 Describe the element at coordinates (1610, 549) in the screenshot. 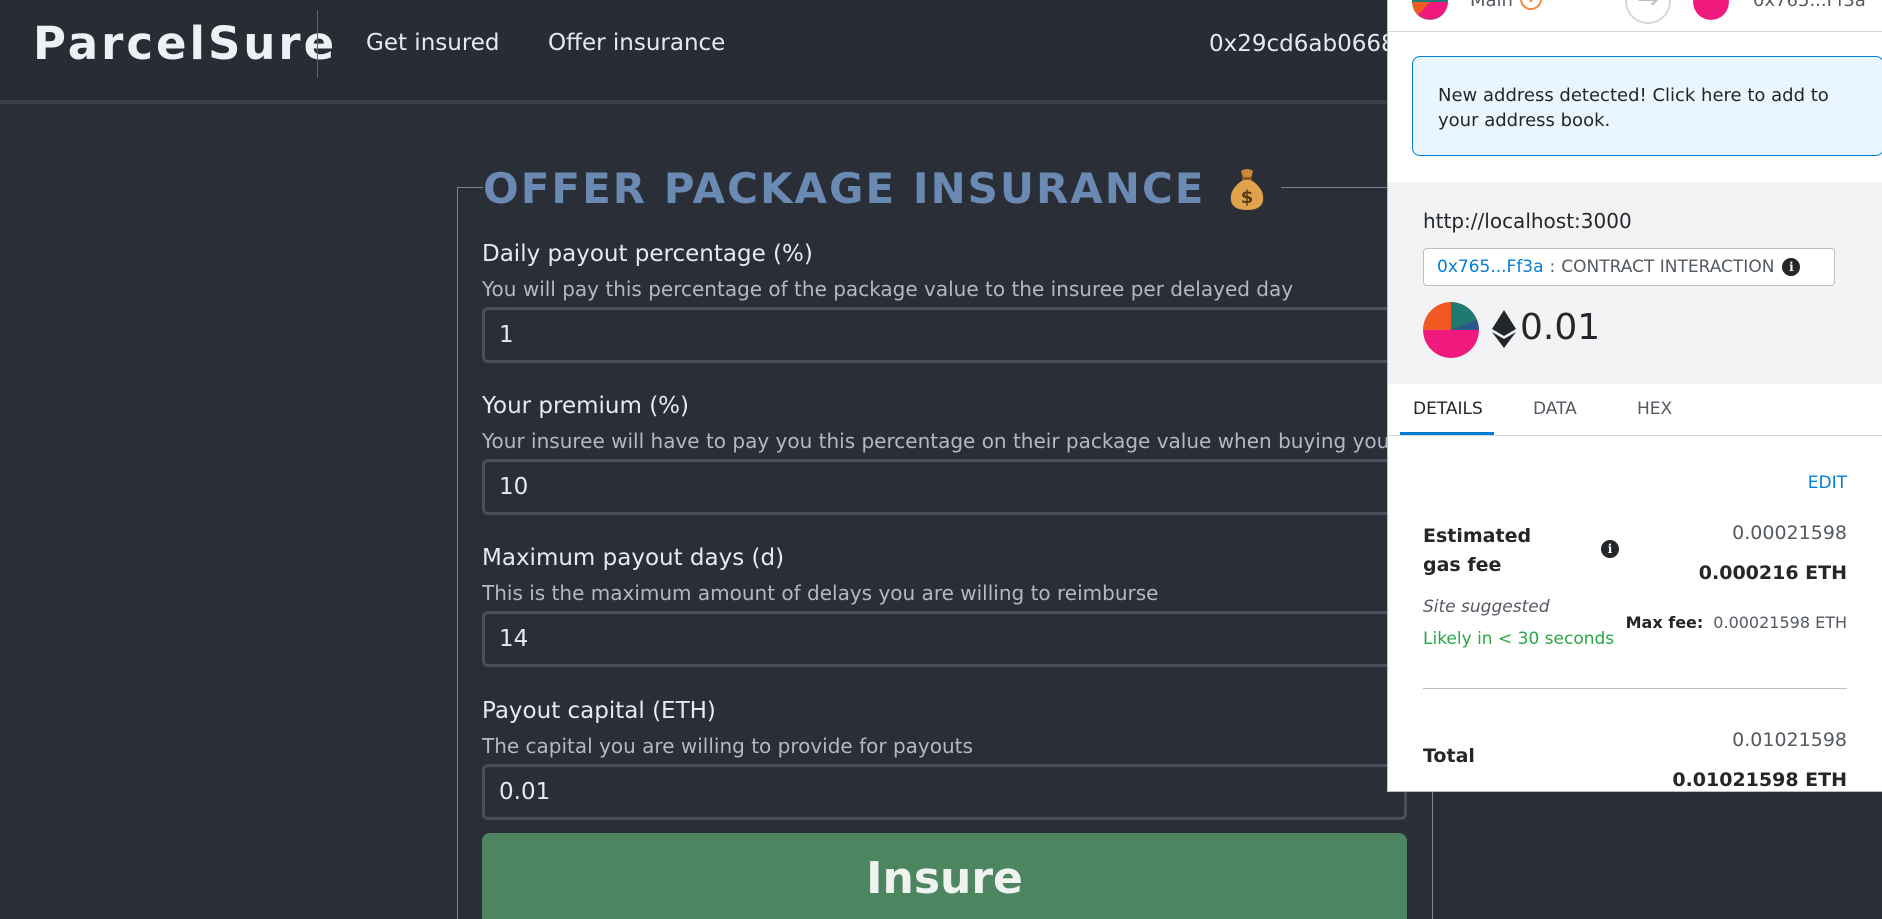

I see `gas-info-icon: i` at that location.